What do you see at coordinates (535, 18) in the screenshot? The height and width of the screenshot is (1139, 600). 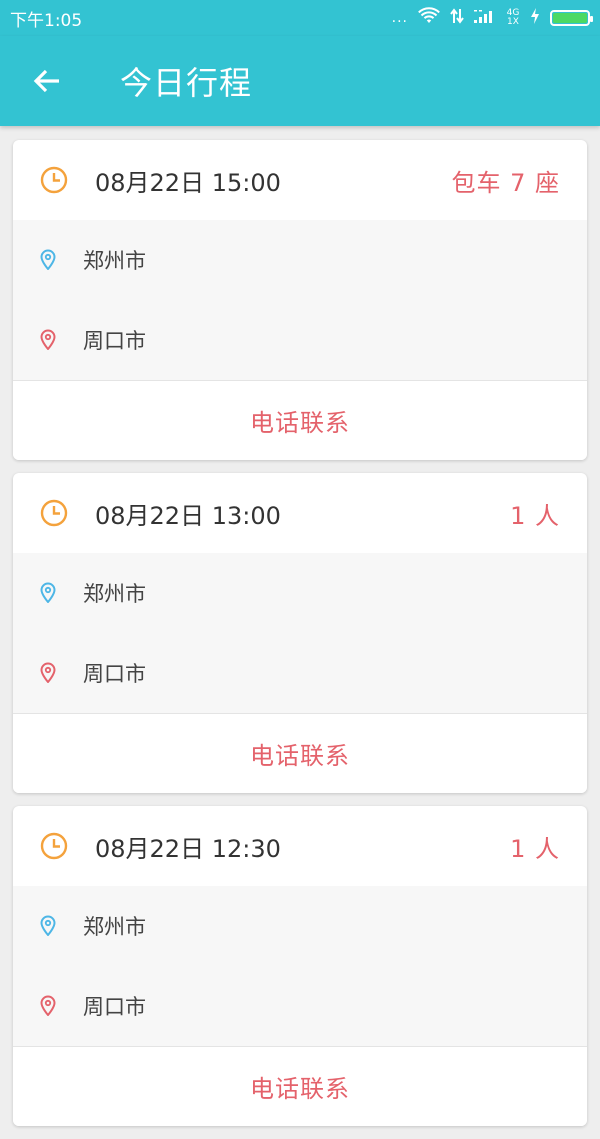 I see `charging-icon` at bounding box center [535, 18].